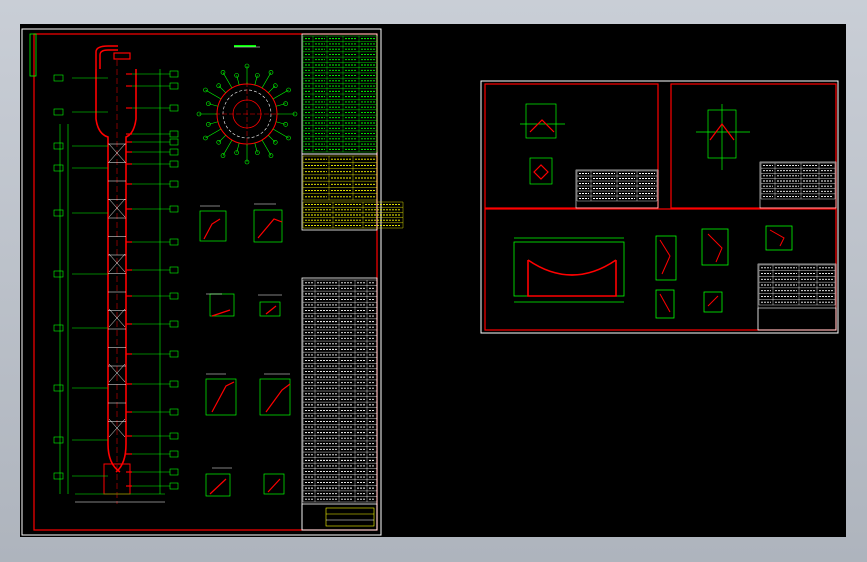 This screenshot has width=867, height=562. Describe the element at coordinates (116, 274) in the screenshot. I see `distillation-tower` at that location.